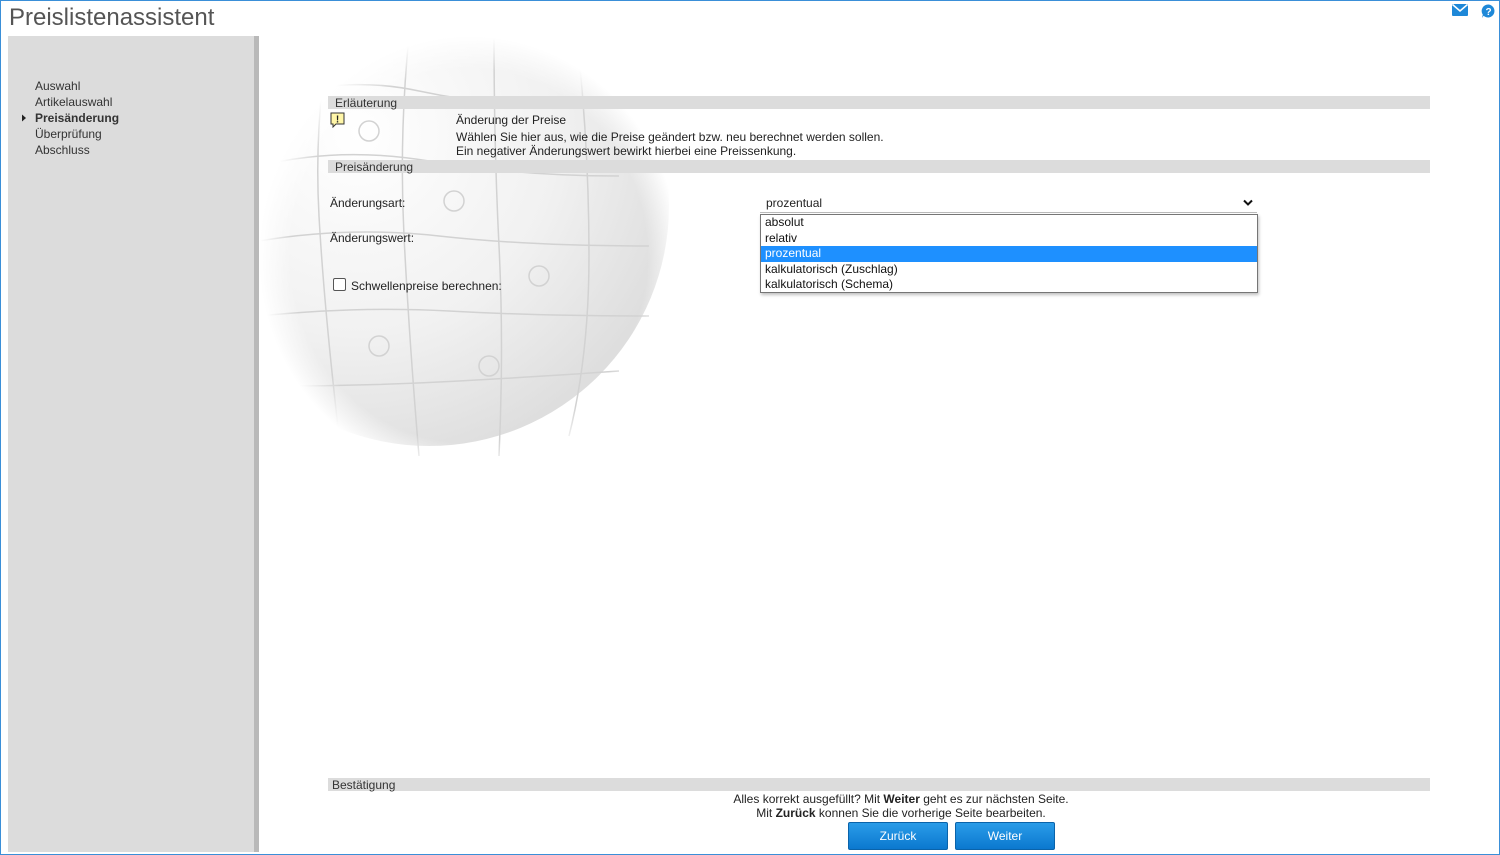 The image size is (1500, 855). I want to click on change-type-label: Änderungsart:, so click(368, 203).